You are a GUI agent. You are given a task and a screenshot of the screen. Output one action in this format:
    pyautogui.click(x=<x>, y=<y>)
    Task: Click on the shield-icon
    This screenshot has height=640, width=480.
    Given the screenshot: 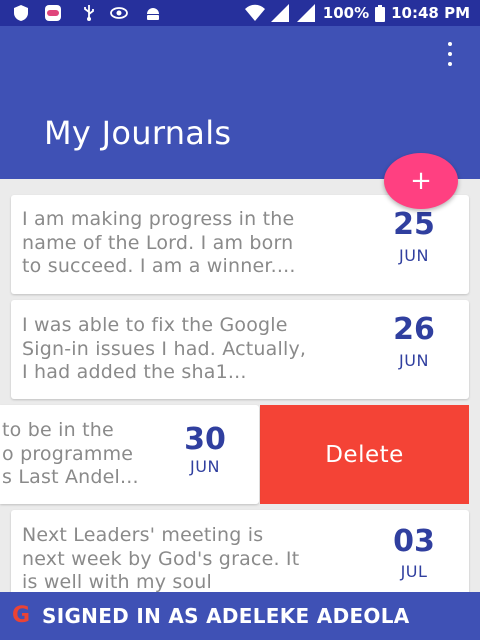 What is the action you would take?
    pyautogui.click(x=21, y=13)
    